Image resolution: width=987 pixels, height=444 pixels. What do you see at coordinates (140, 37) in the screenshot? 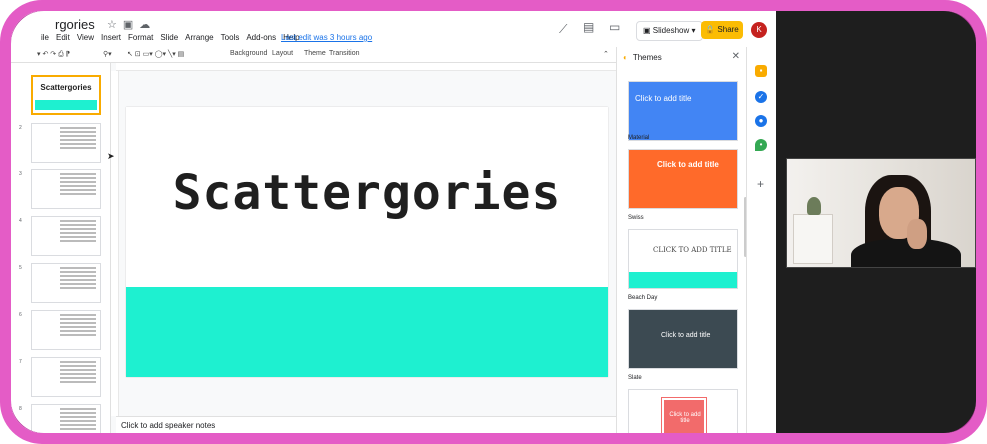
I see `menu-format: Format` at bounding box center [140, 37].